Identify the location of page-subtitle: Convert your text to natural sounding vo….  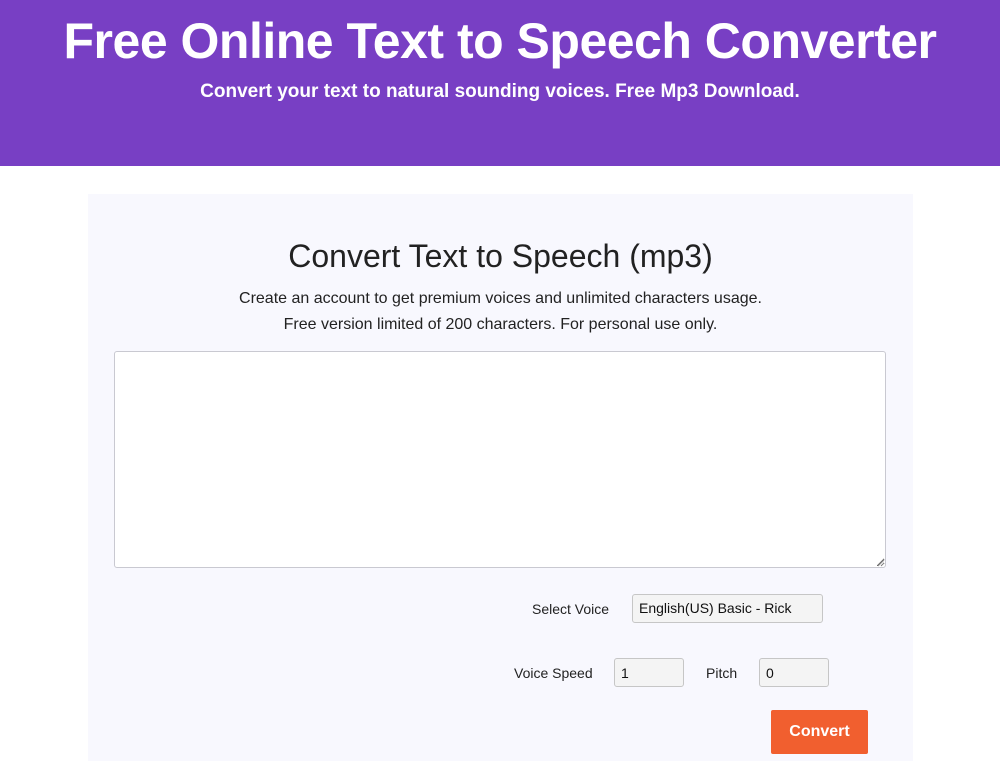
(500, 91).